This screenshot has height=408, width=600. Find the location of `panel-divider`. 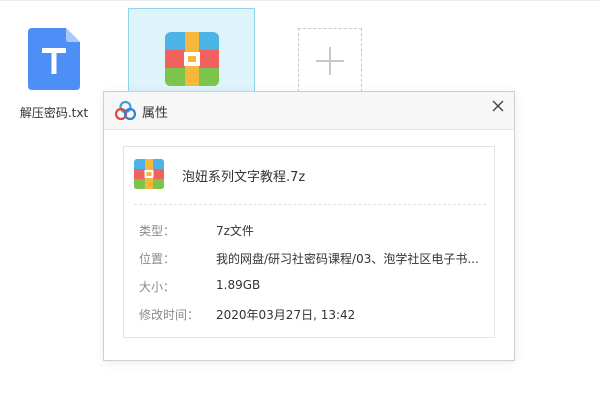

panel-divider is located at coordinates (310, 204).